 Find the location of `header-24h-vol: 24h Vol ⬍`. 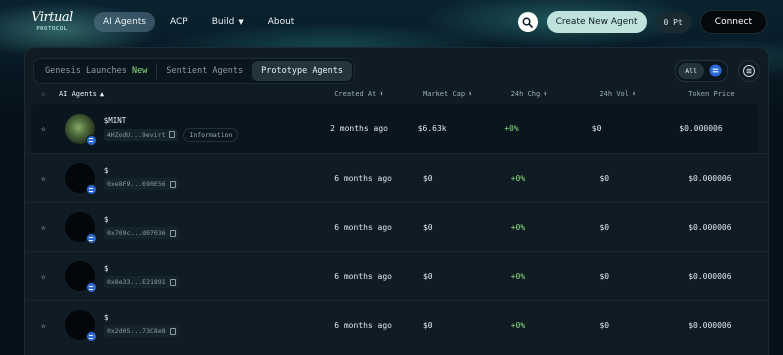

header-24h-vol: 24h Vol ⬍ is located at coordinates (643, 94).